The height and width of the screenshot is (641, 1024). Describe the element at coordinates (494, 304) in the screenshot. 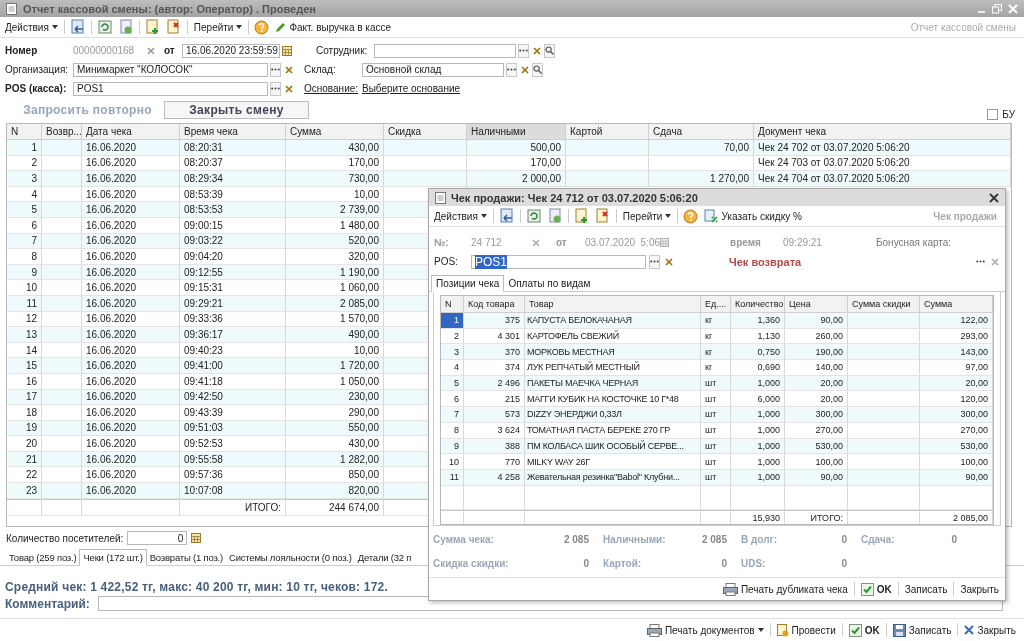

I see `column-header: Код товара` at that location.